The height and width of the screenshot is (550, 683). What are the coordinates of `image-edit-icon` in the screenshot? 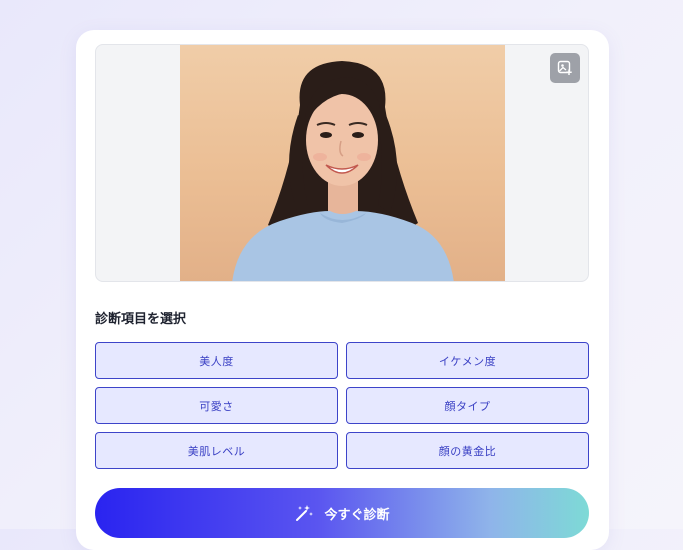 It's located at (564, 67).